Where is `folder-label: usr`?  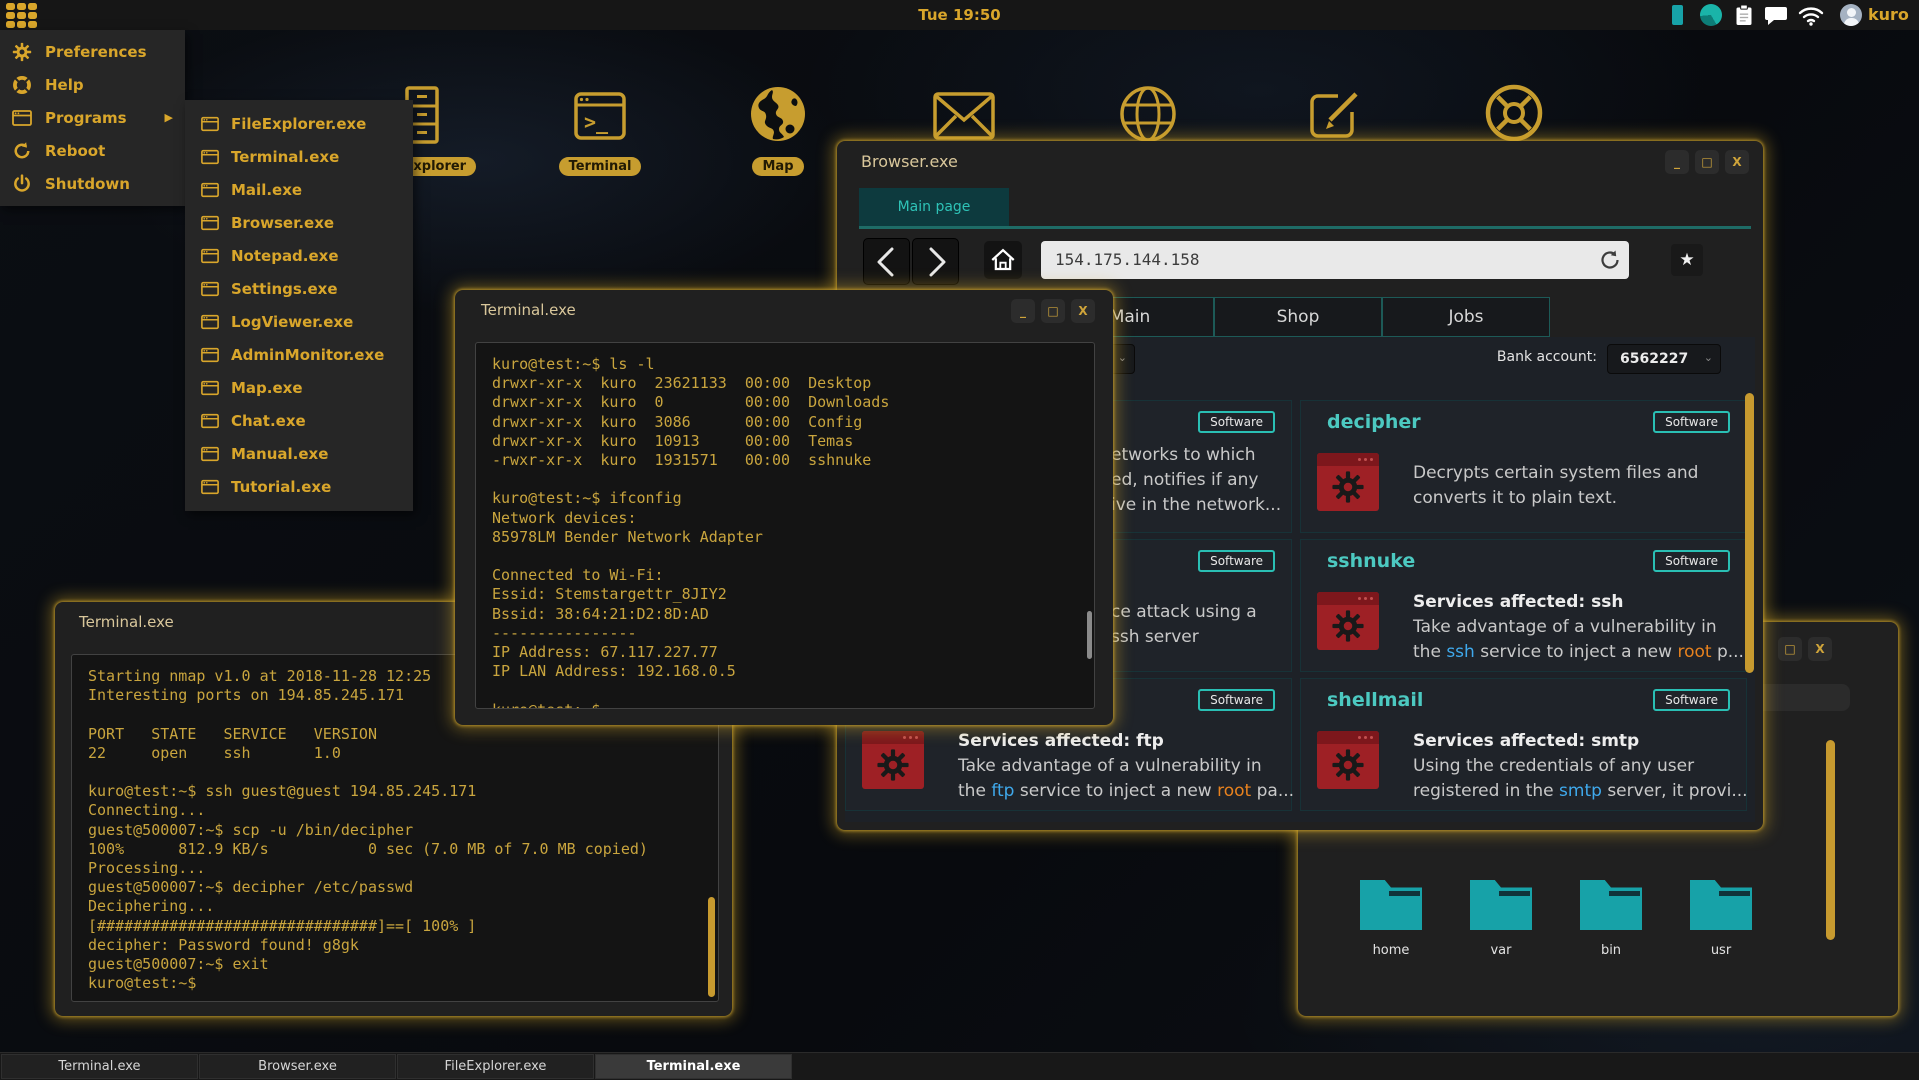 folder-label: usr is located at coordinates (1721, 950).